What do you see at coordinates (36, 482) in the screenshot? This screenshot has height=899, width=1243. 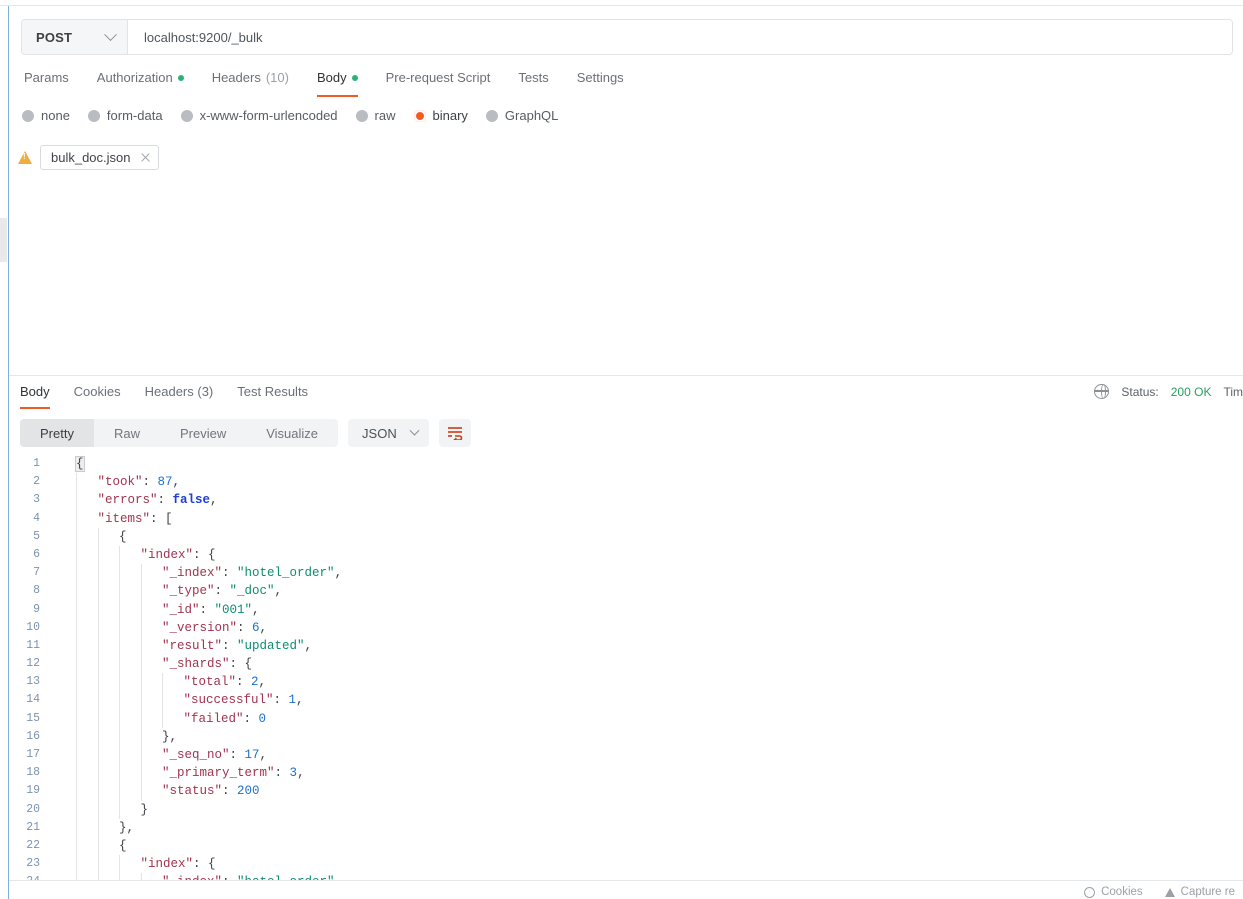 I see `line-number: 2` at bounding box center [36, 482].